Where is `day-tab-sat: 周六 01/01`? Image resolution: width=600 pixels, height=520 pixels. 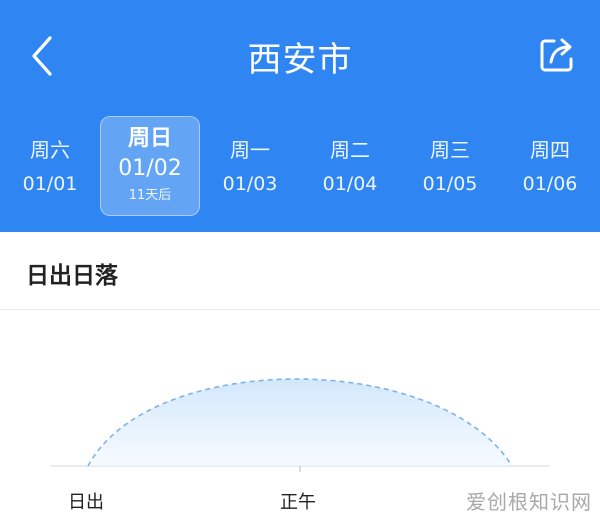 day-tab-sat: 周六 01/01 is located at coordinates (50, 166).